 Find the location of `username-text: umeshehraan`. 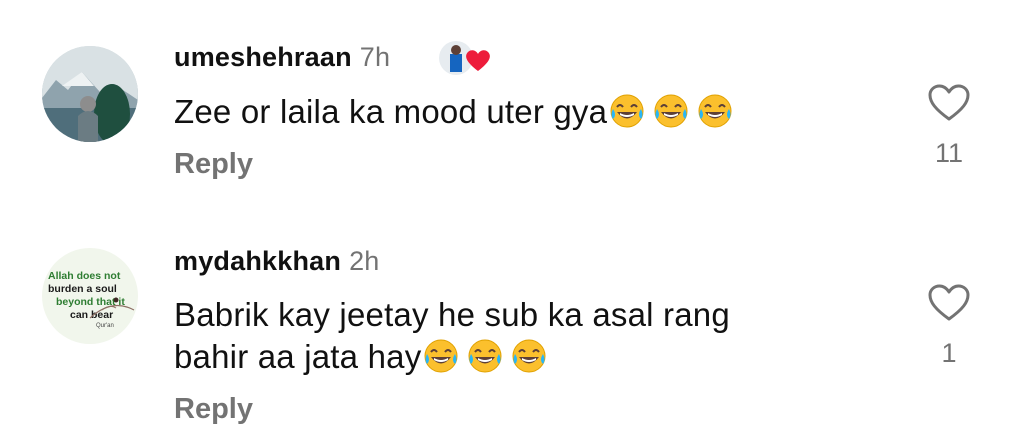

username-text: umeshehraan is located at coordinates (263, 57).